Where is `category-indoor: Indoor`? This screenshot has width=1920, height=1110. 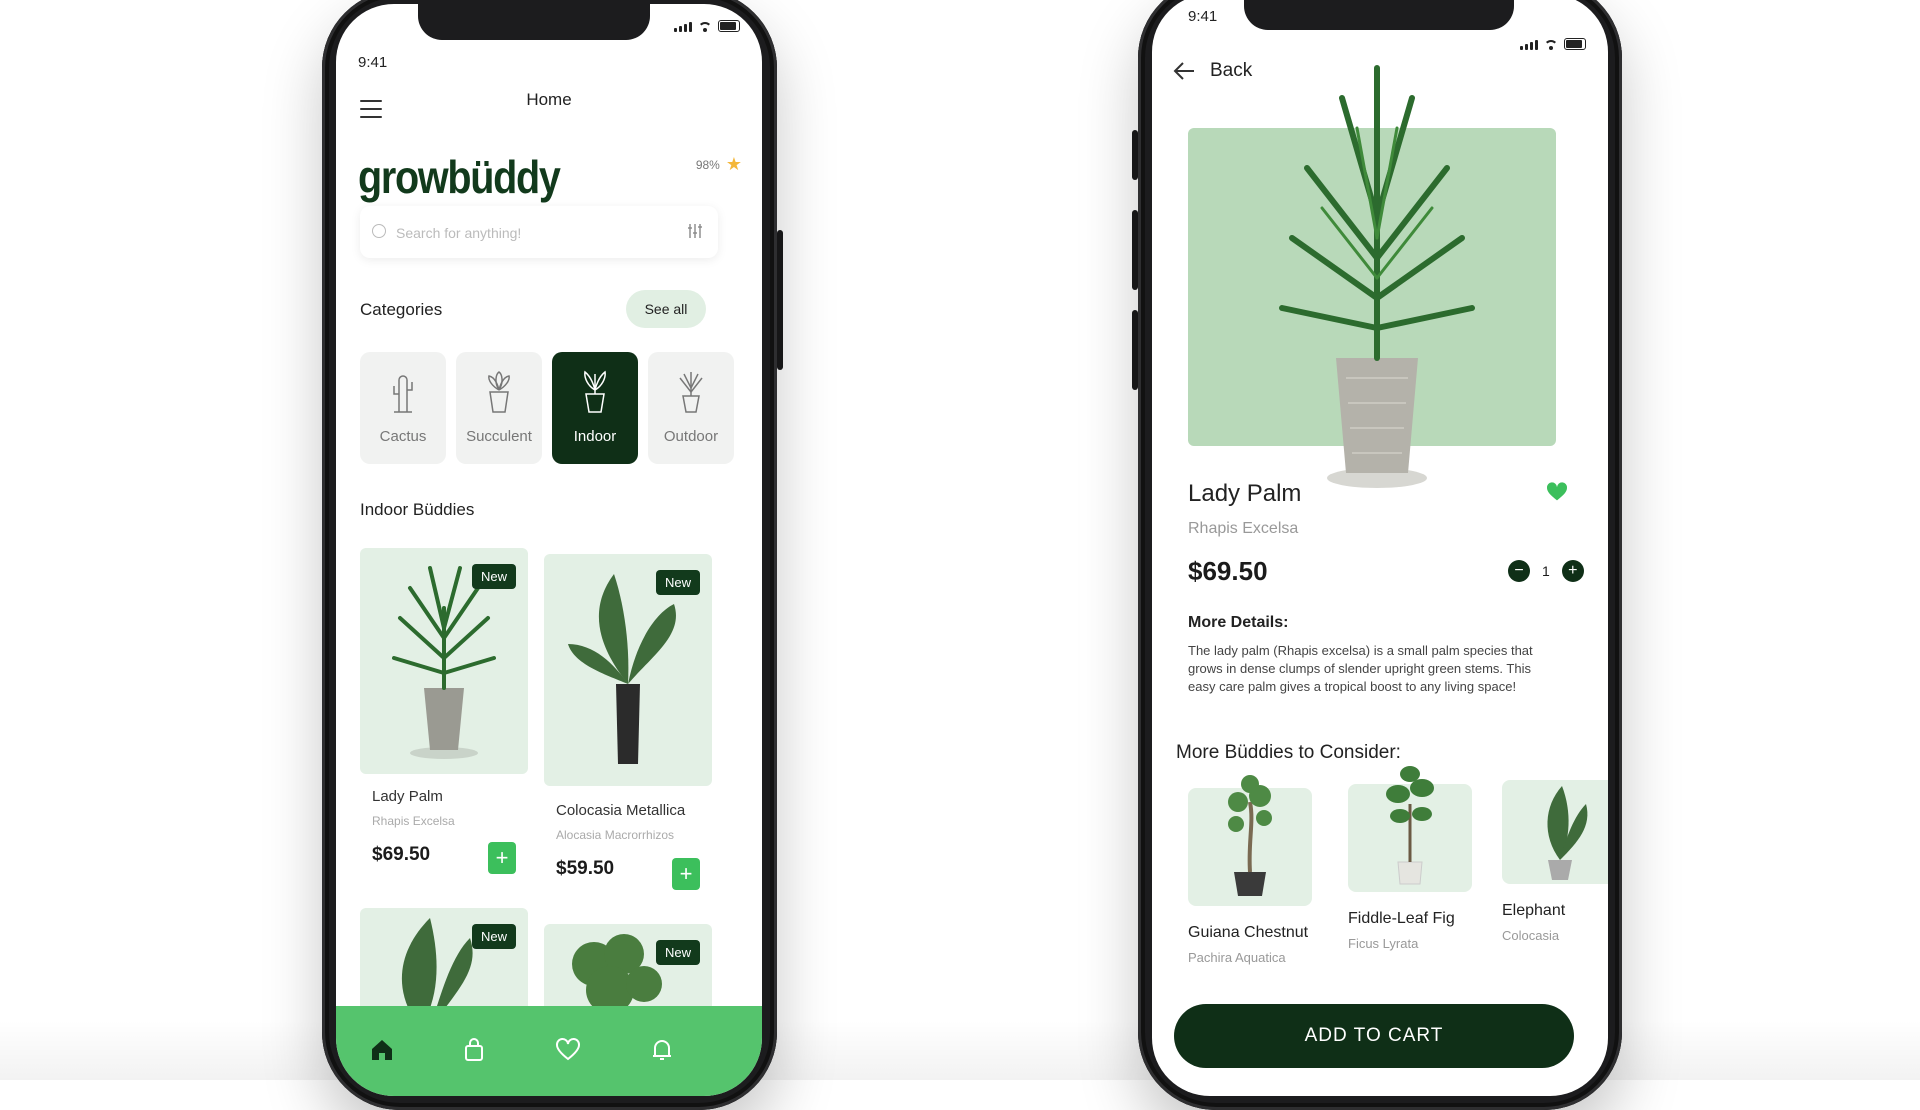 category-indoor: Indoor is located at coordinates (595, 408).